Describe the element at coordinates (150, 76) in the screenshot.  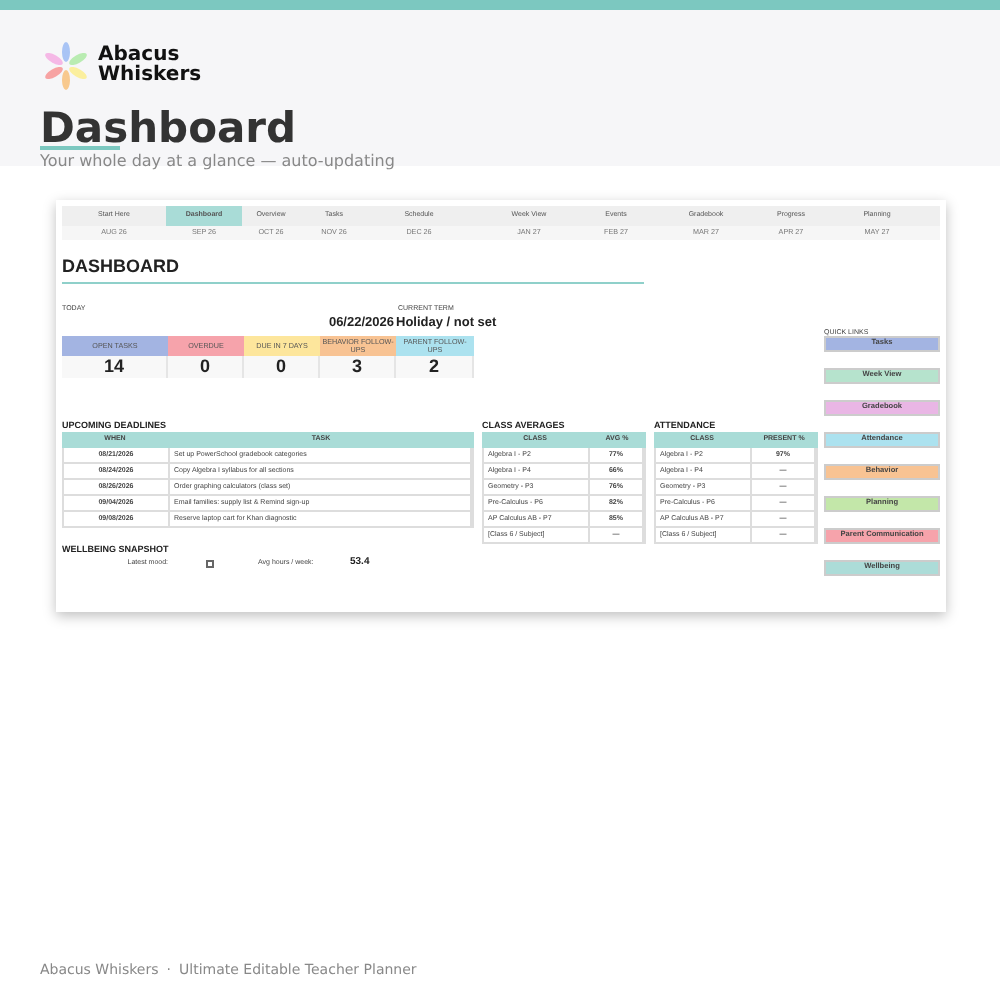
I see `brand-name: Whiskers` at that location.